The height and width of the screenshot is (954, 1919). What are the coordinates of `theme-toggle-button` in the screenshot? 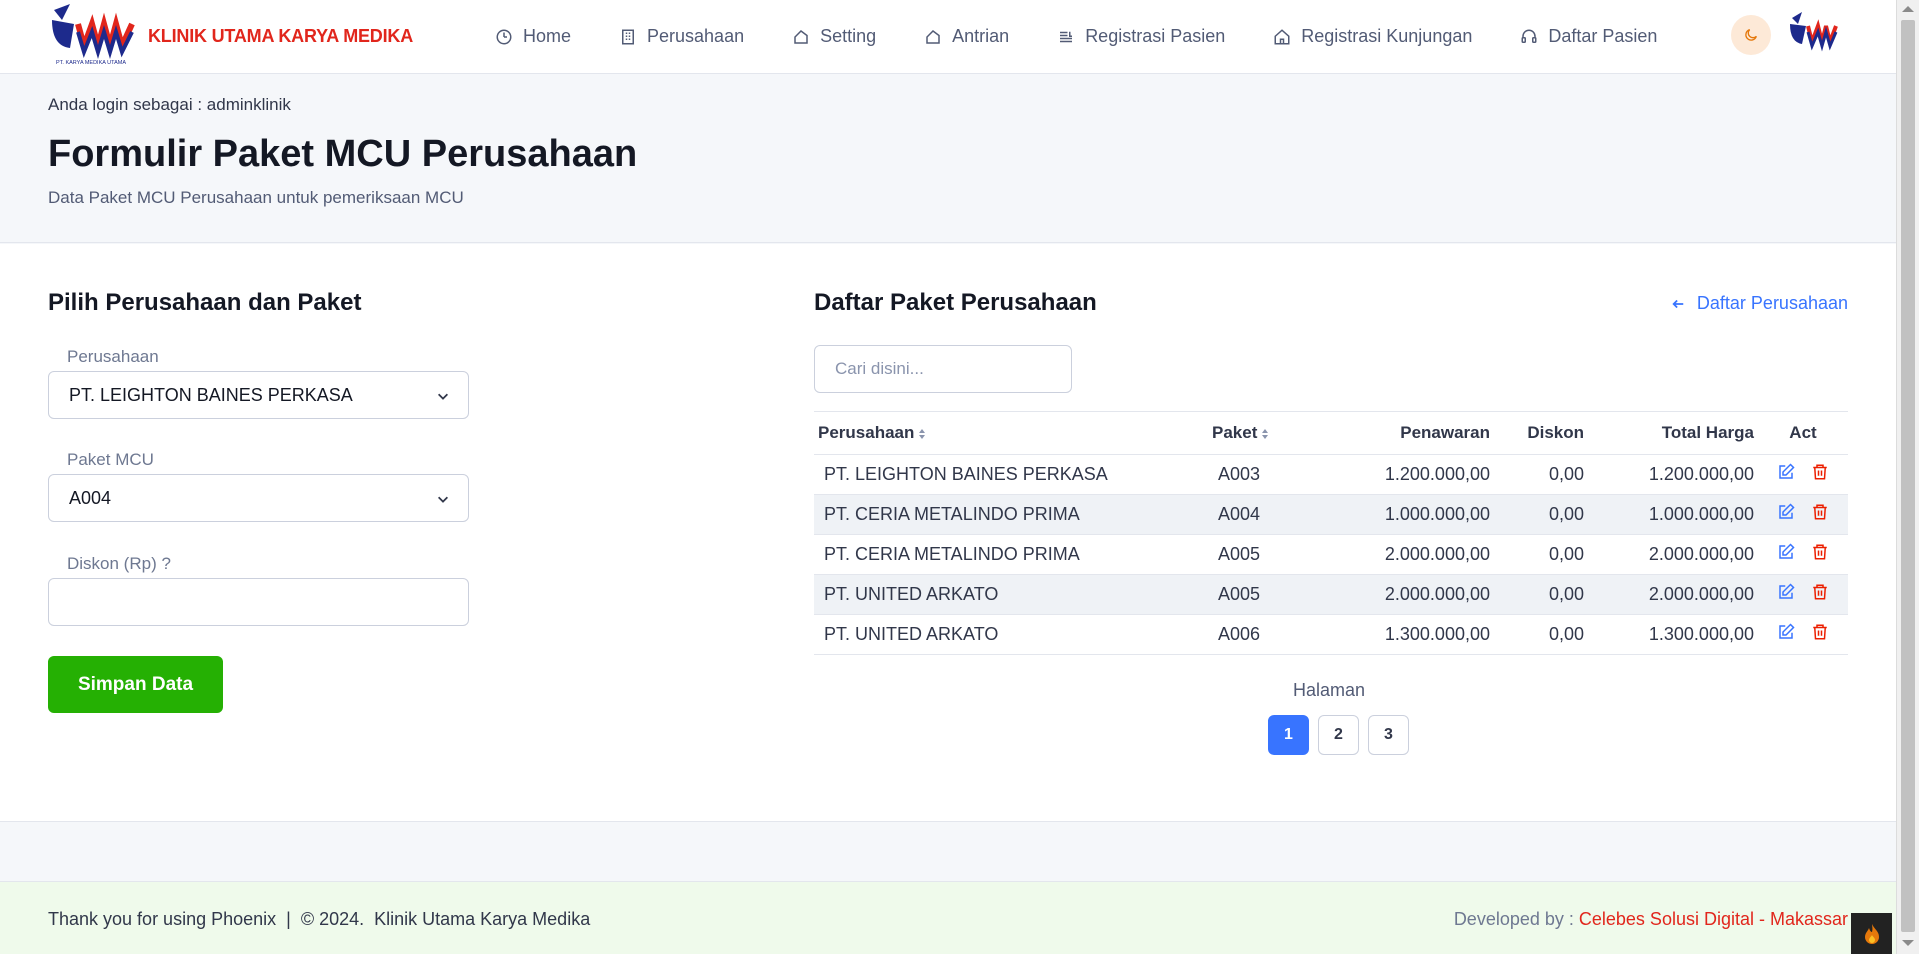 It's located at (1751, 35).